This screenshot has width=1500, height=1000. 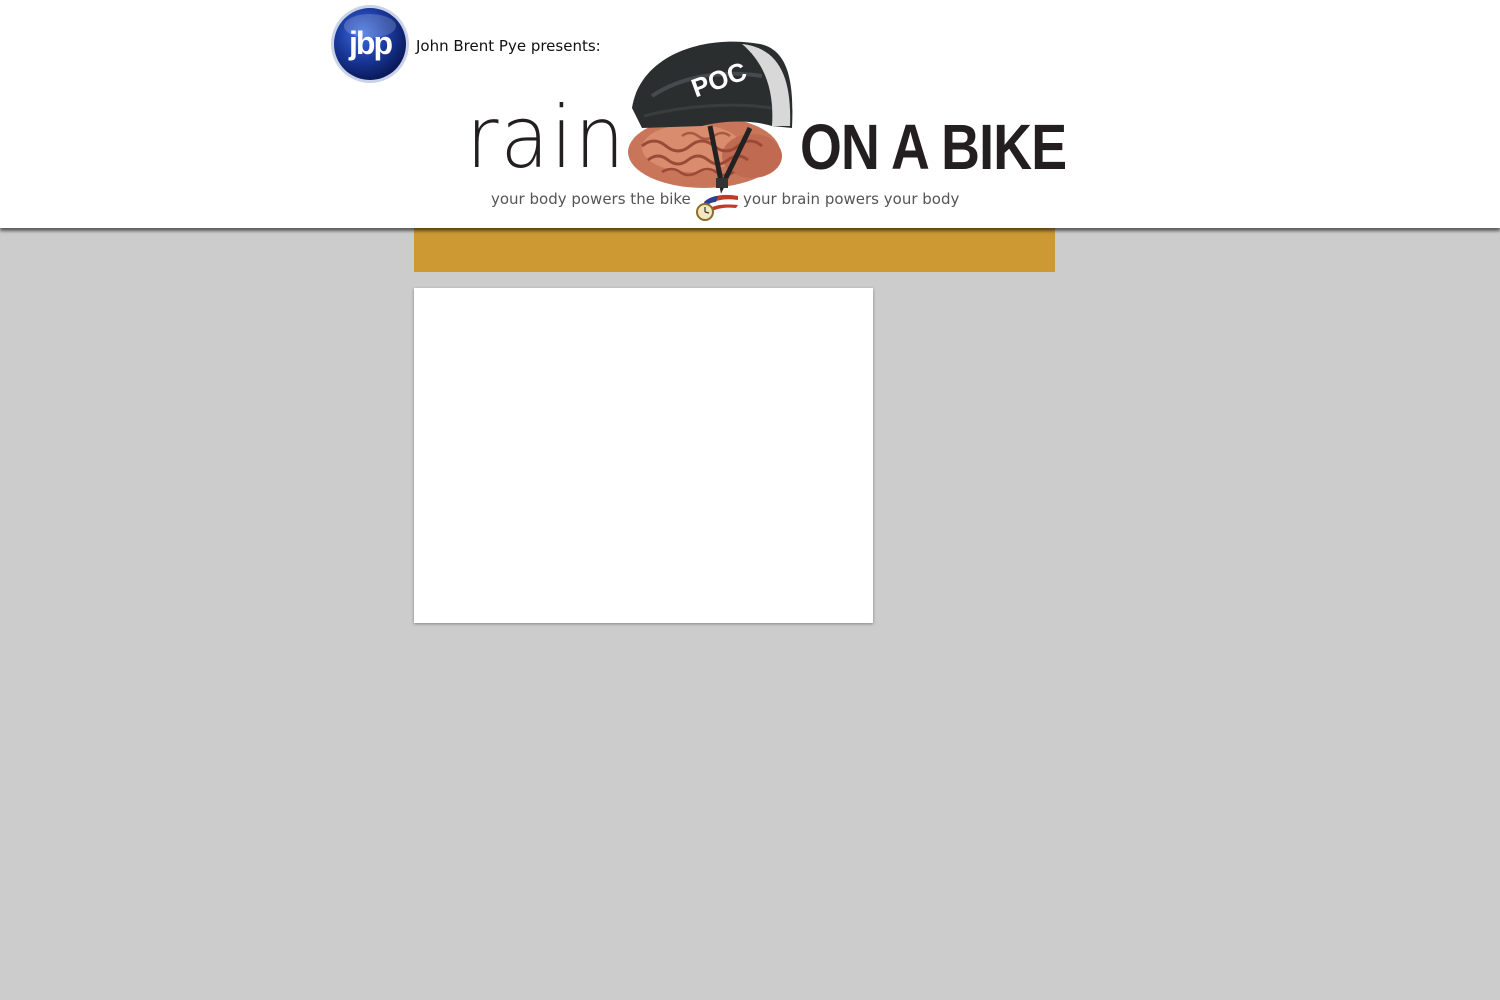 I want to click on flag-clock-emblem-icon, so click(x=717, y=207).